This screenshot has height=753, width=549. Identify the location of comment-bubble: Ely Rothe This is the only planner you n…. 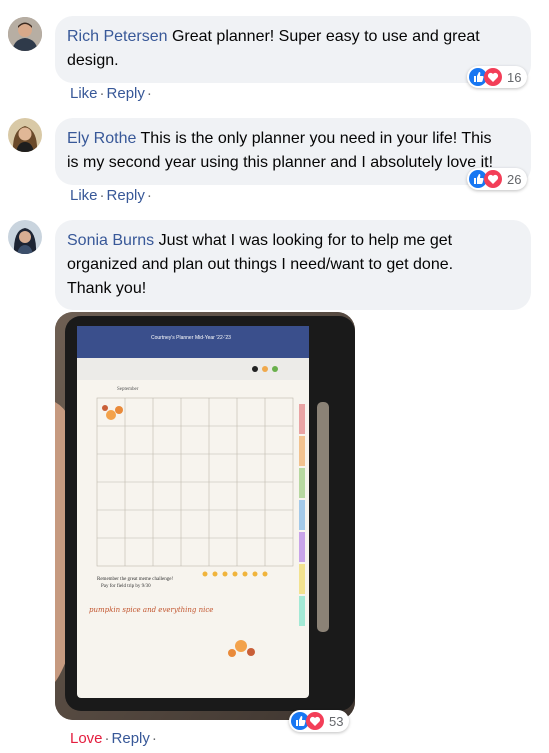
(293, 151).